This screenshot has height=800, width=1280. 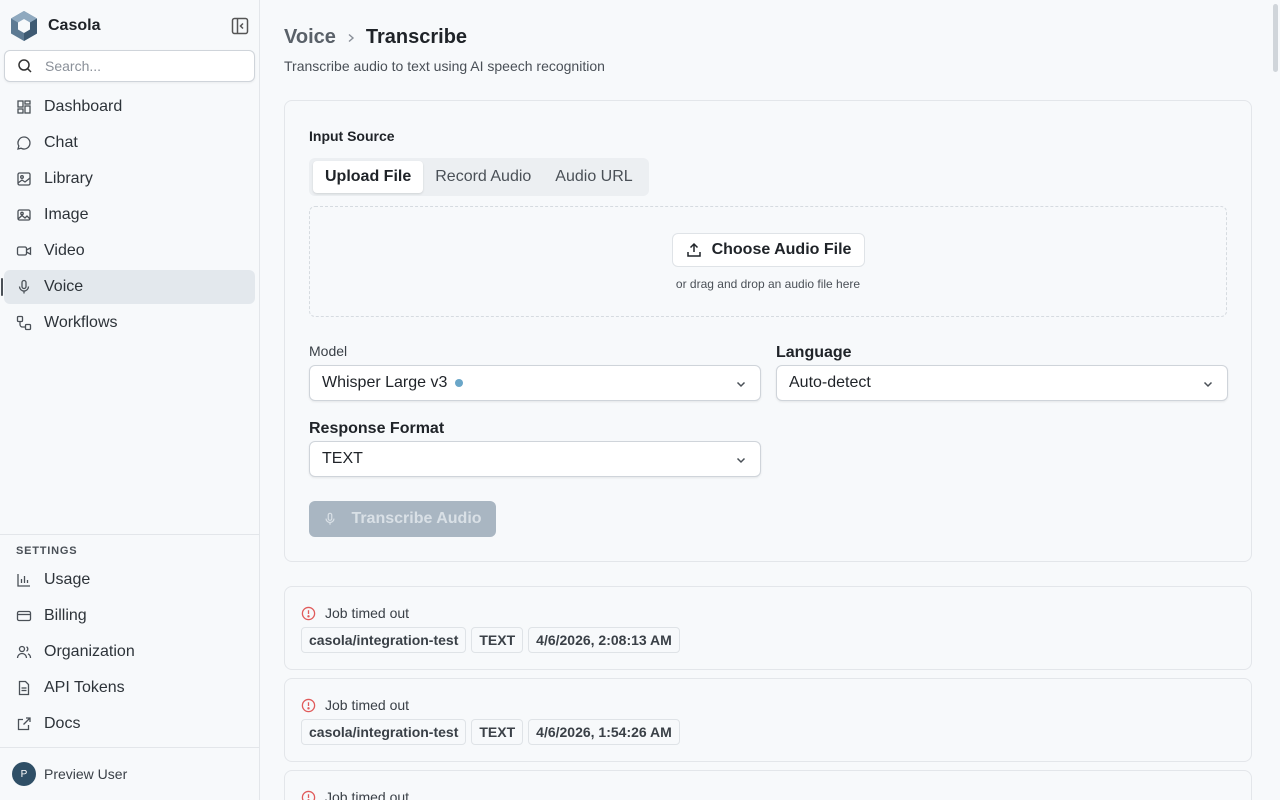 I want to click on nav-label: Organization, so click(x=89, y=651).